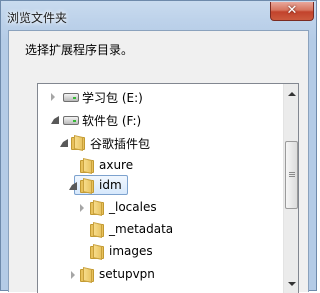 The image size is (320, 293). What do you see at coordinates (160, 143) in the screenshot?
I see `tree-item-folder: 谷歌插件包` at bounding box center [160, 143].